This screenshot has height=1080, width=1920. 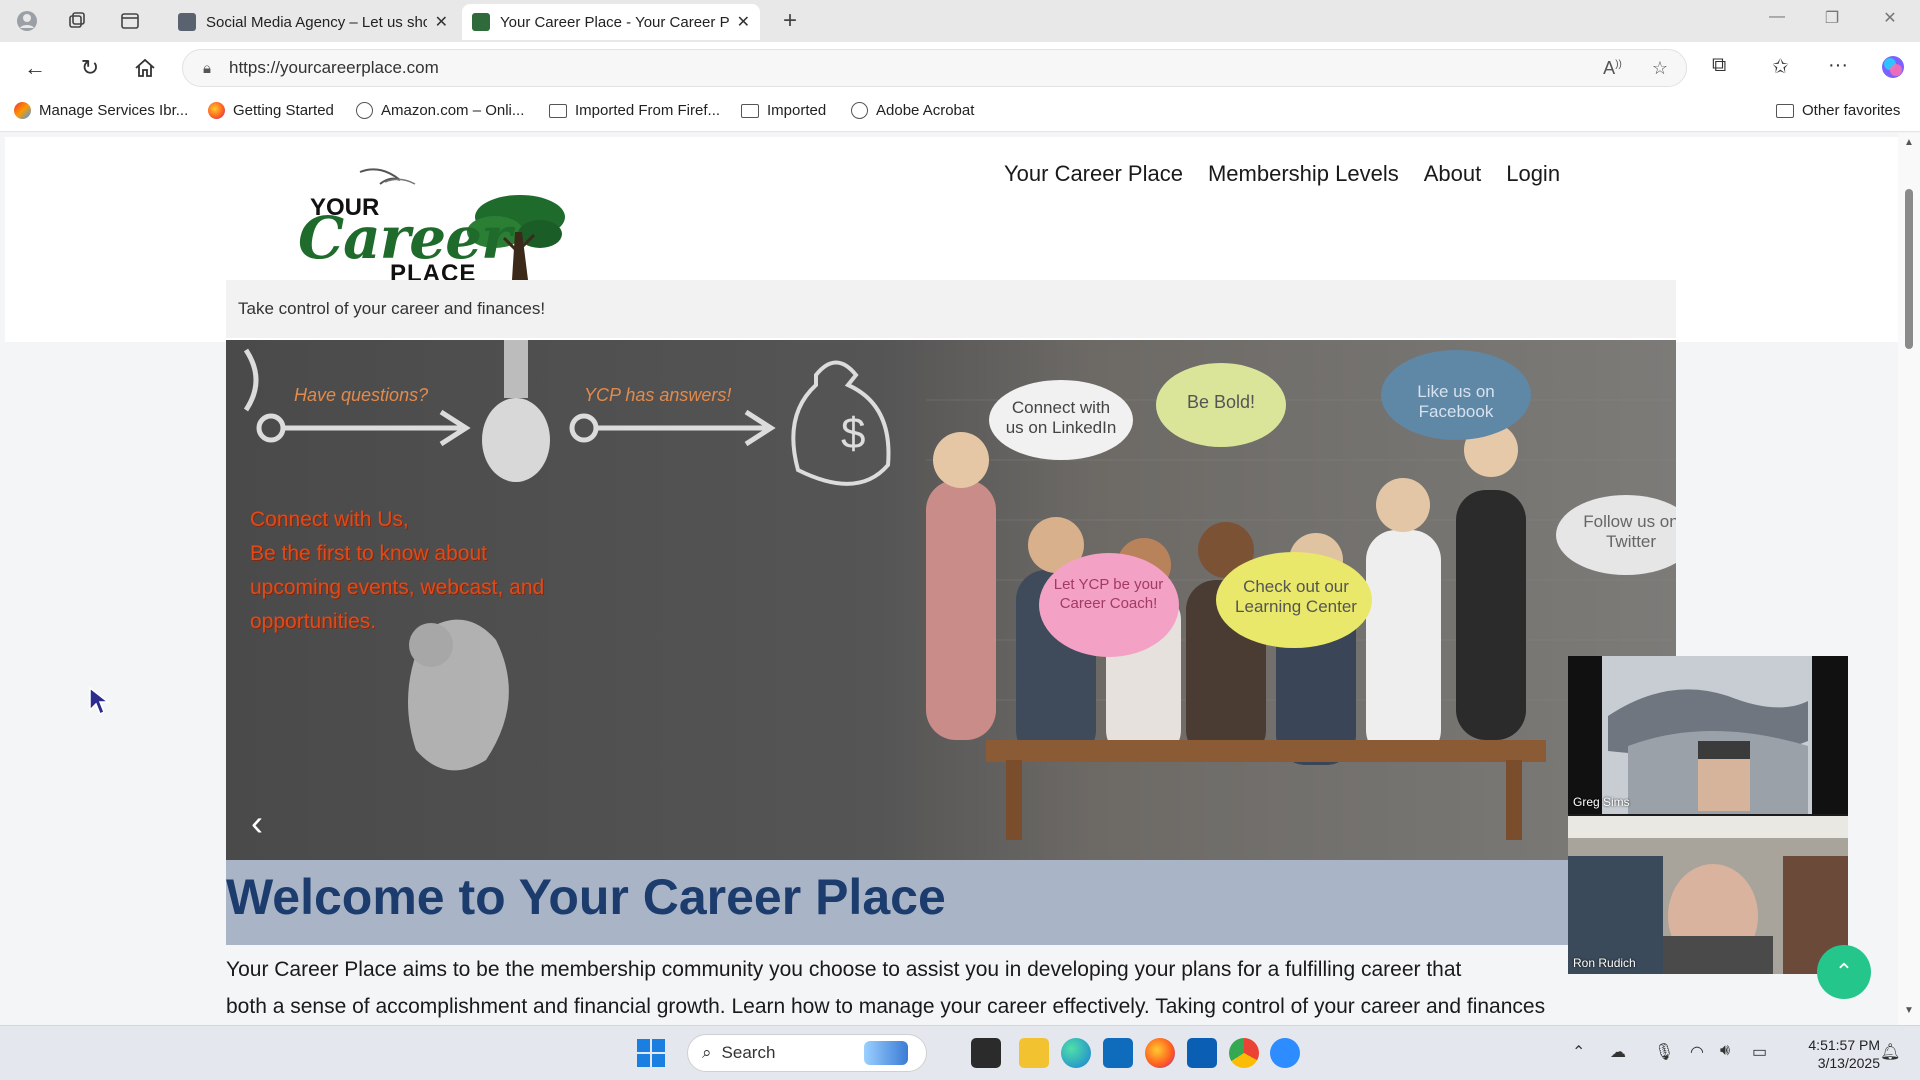 I want to click on participant-tile: Greg Sims, so click(x=1708, y=735).